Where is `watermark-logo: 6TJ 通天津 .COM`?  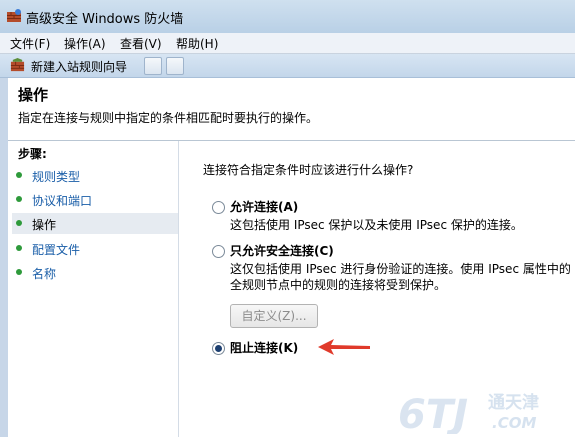
watermark-logo: 6TJ 通天津 .COM is located at coordinates (468, 413).